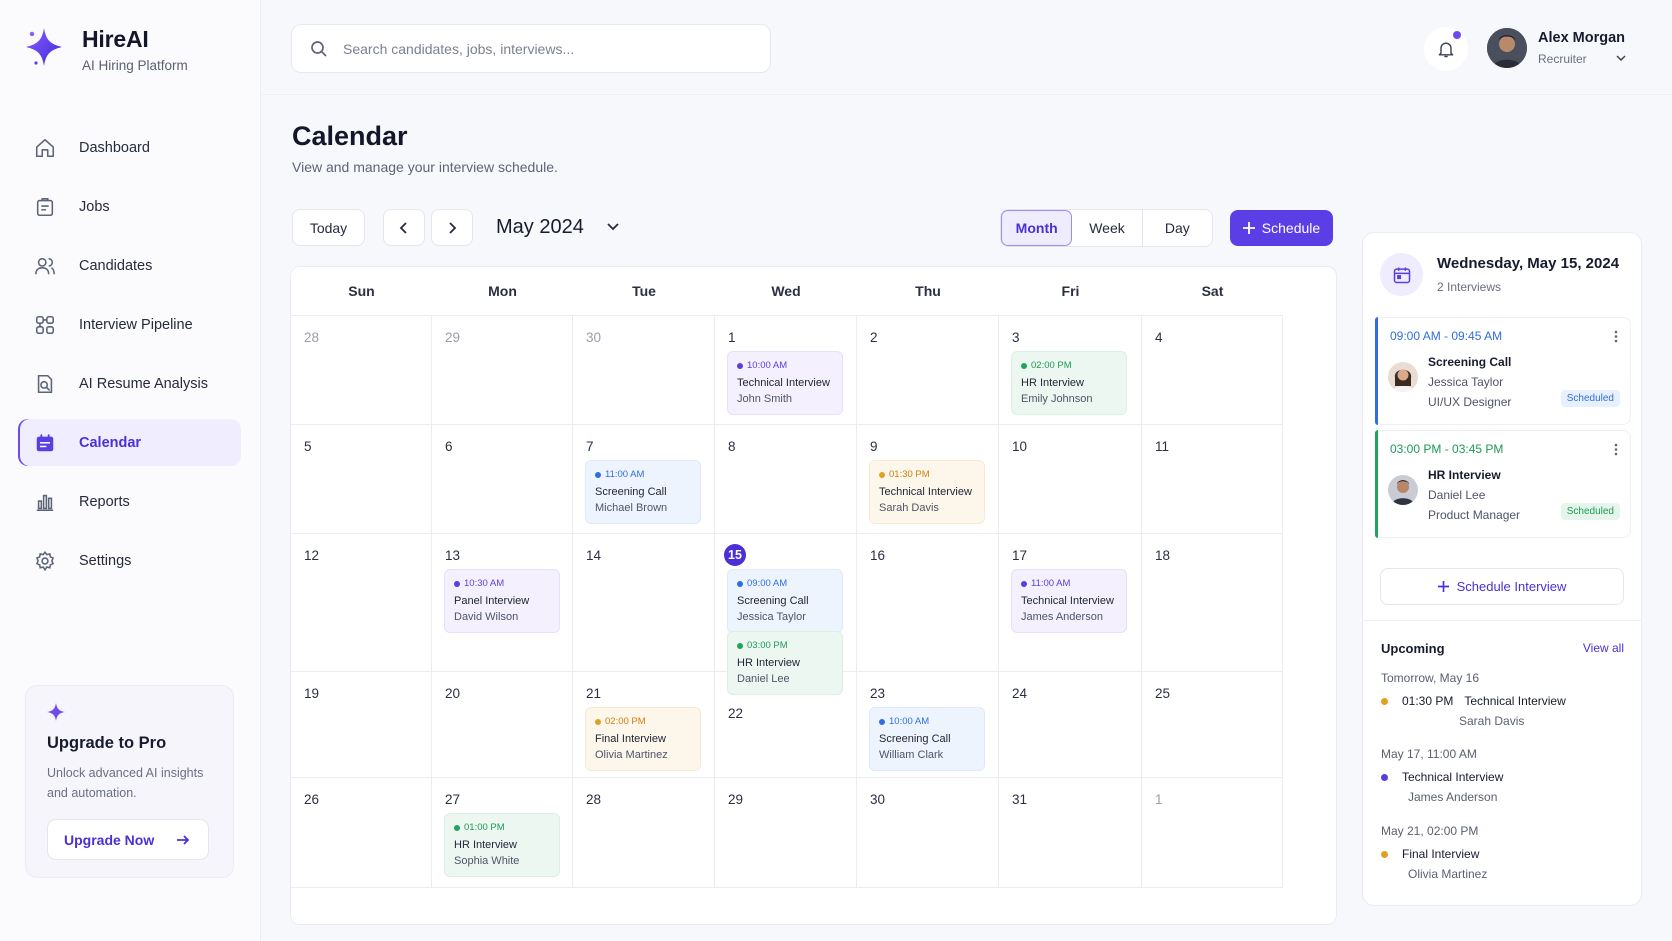 This screenshot has height=941, width=1672. Describe the element at coordinates (1070, 725) in the screenshot. I see `day-cell: 24` at that location.